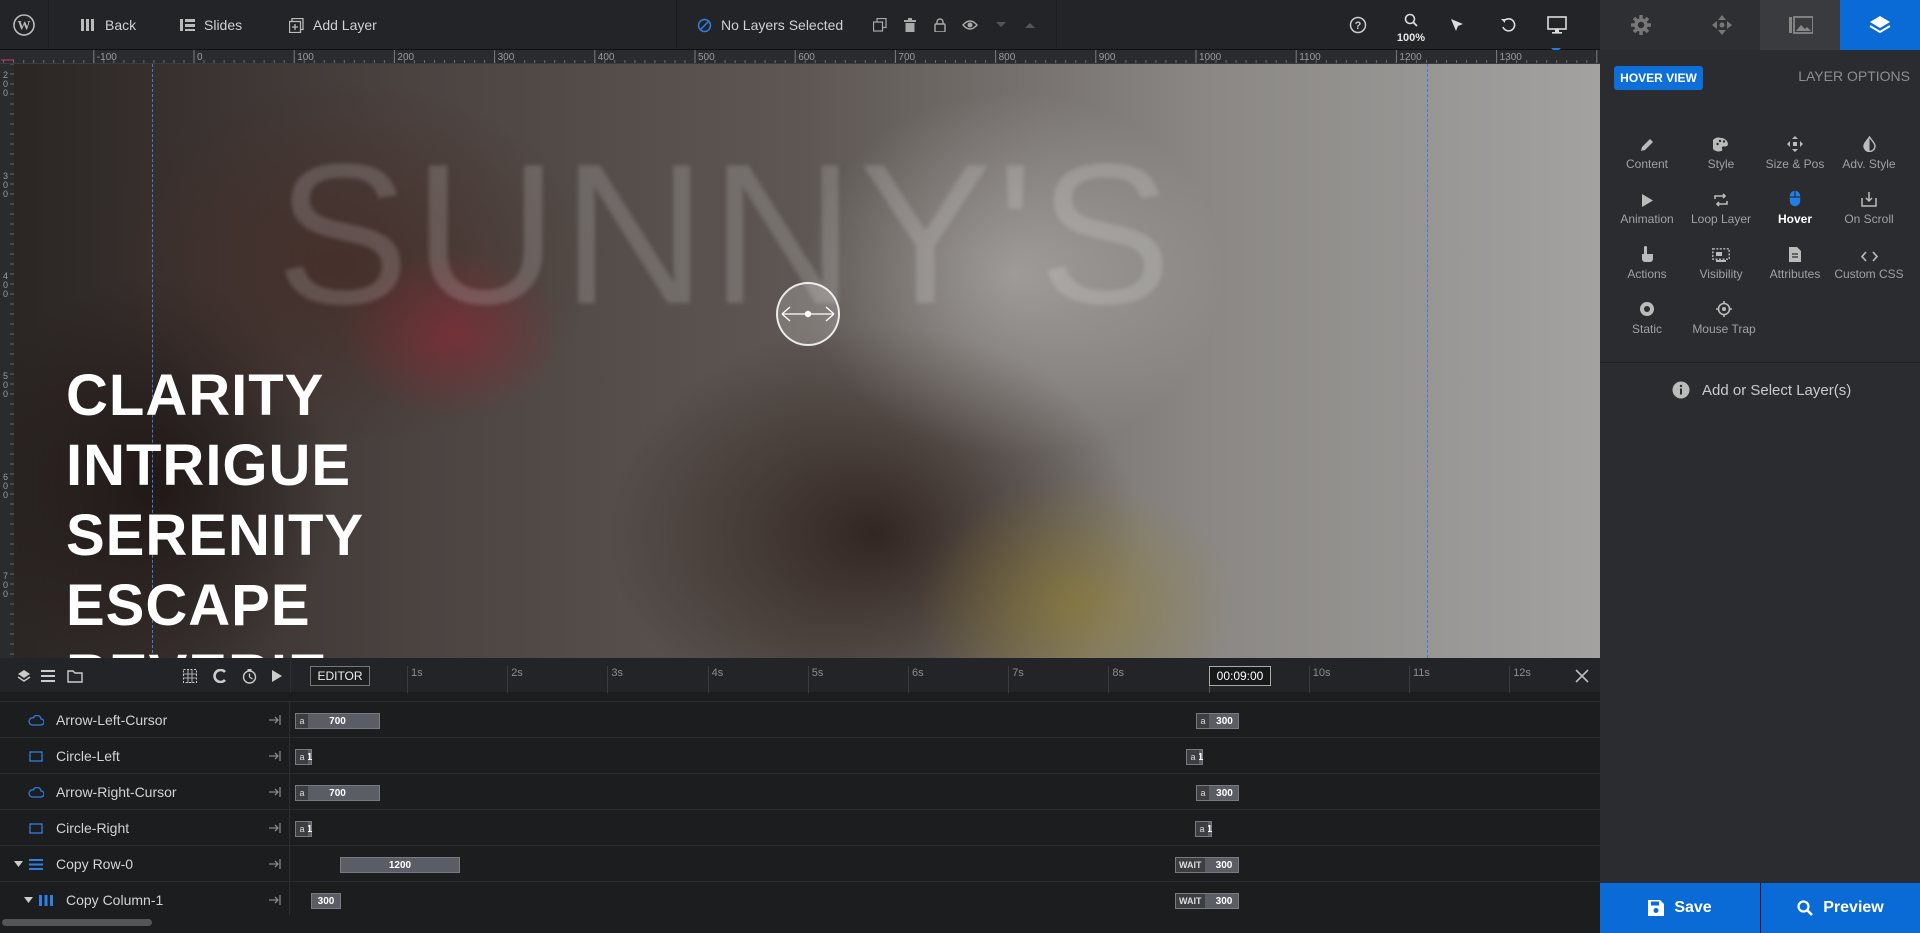 This screenshot has height=933, width=1920. Describe the element at coordinates (332, 25) in the screenshot. I see `add-layer-button: Add Layer` at that location.